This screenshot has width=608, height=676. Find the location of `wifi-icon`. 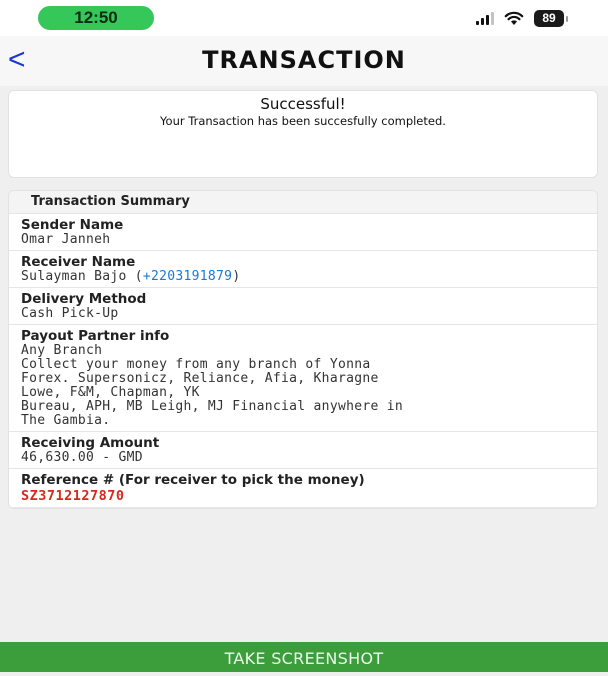

wifi-icon is located at coordinates (514, 18).